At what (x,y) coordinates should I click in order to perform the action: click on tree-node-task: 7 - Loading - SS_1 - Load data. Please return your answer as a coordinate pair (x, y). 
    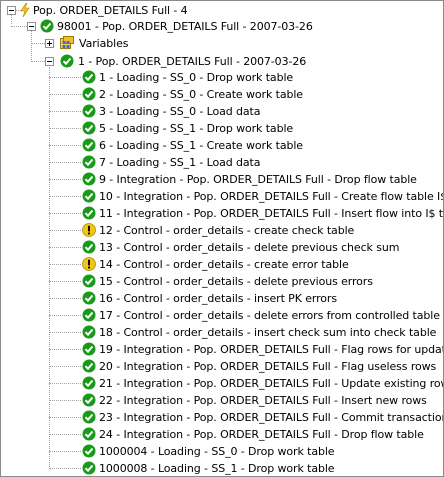
    Looking at the image, I should click on (222, 162).